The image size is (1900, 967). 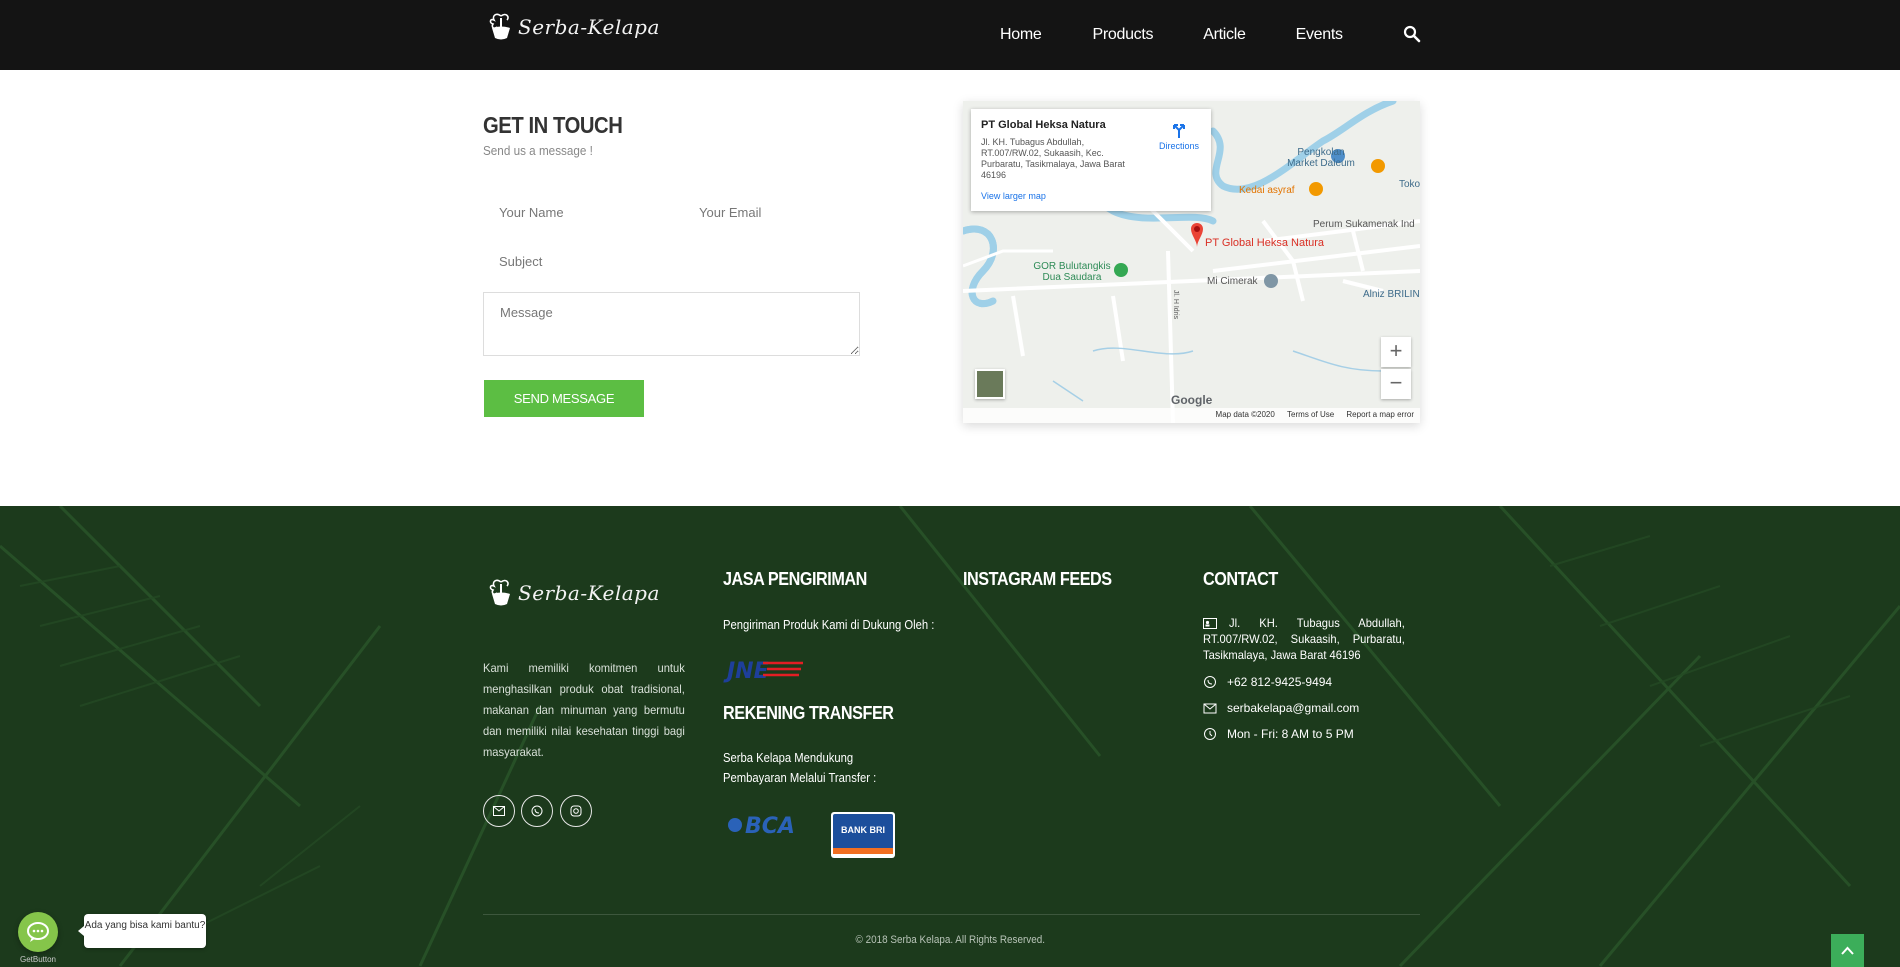 What do you see at coordinates (808, 713) in the screenshot?
I see `transfer-title: REKENING TRANSFER` at bounding box center [808, 713].